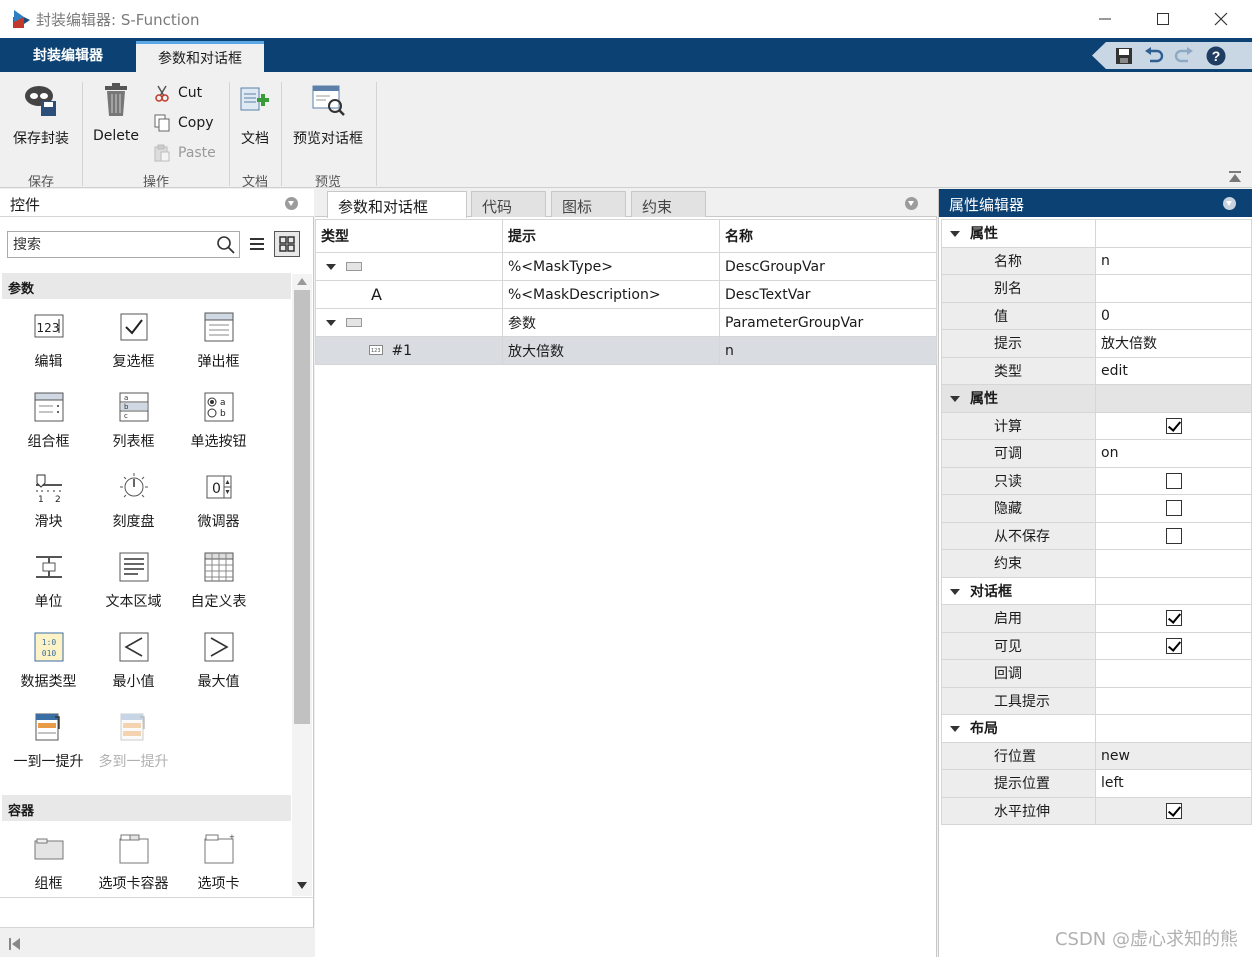 This screenshot has height=957, width=1252. What do you see at coordinates (48, 501) in the screenshot?
I see `control-slider: 12 滑块` at bounding box center [48, 501].